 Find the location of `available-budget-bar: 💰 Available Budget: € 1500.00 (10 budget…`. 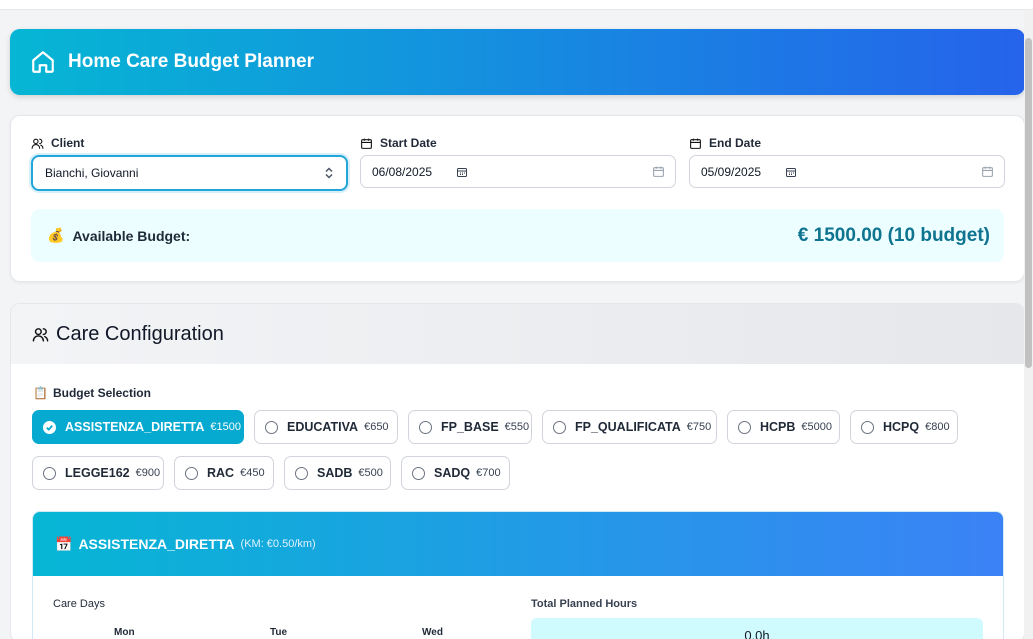

available-budget-bar: 💰 Available Budget: € 1500.00 (10 budget… is located at coordinates (517, 235).